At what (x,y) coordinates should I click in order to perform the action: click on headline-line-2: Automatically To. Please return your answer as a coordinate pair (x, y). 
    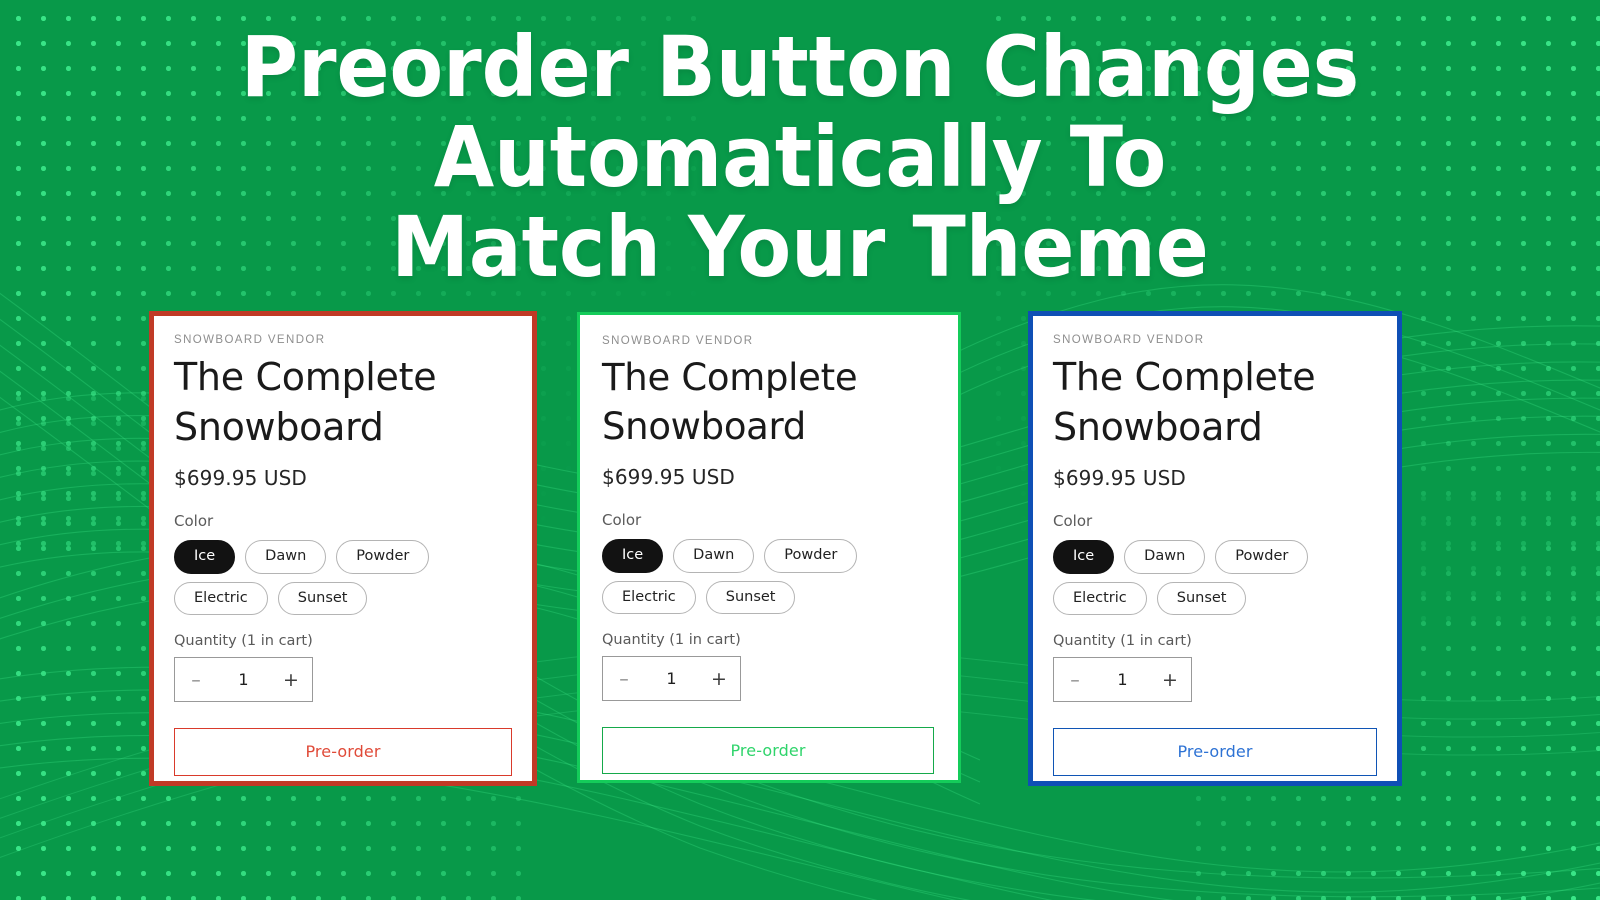
    Looking at the image, I should click on (800, 157).